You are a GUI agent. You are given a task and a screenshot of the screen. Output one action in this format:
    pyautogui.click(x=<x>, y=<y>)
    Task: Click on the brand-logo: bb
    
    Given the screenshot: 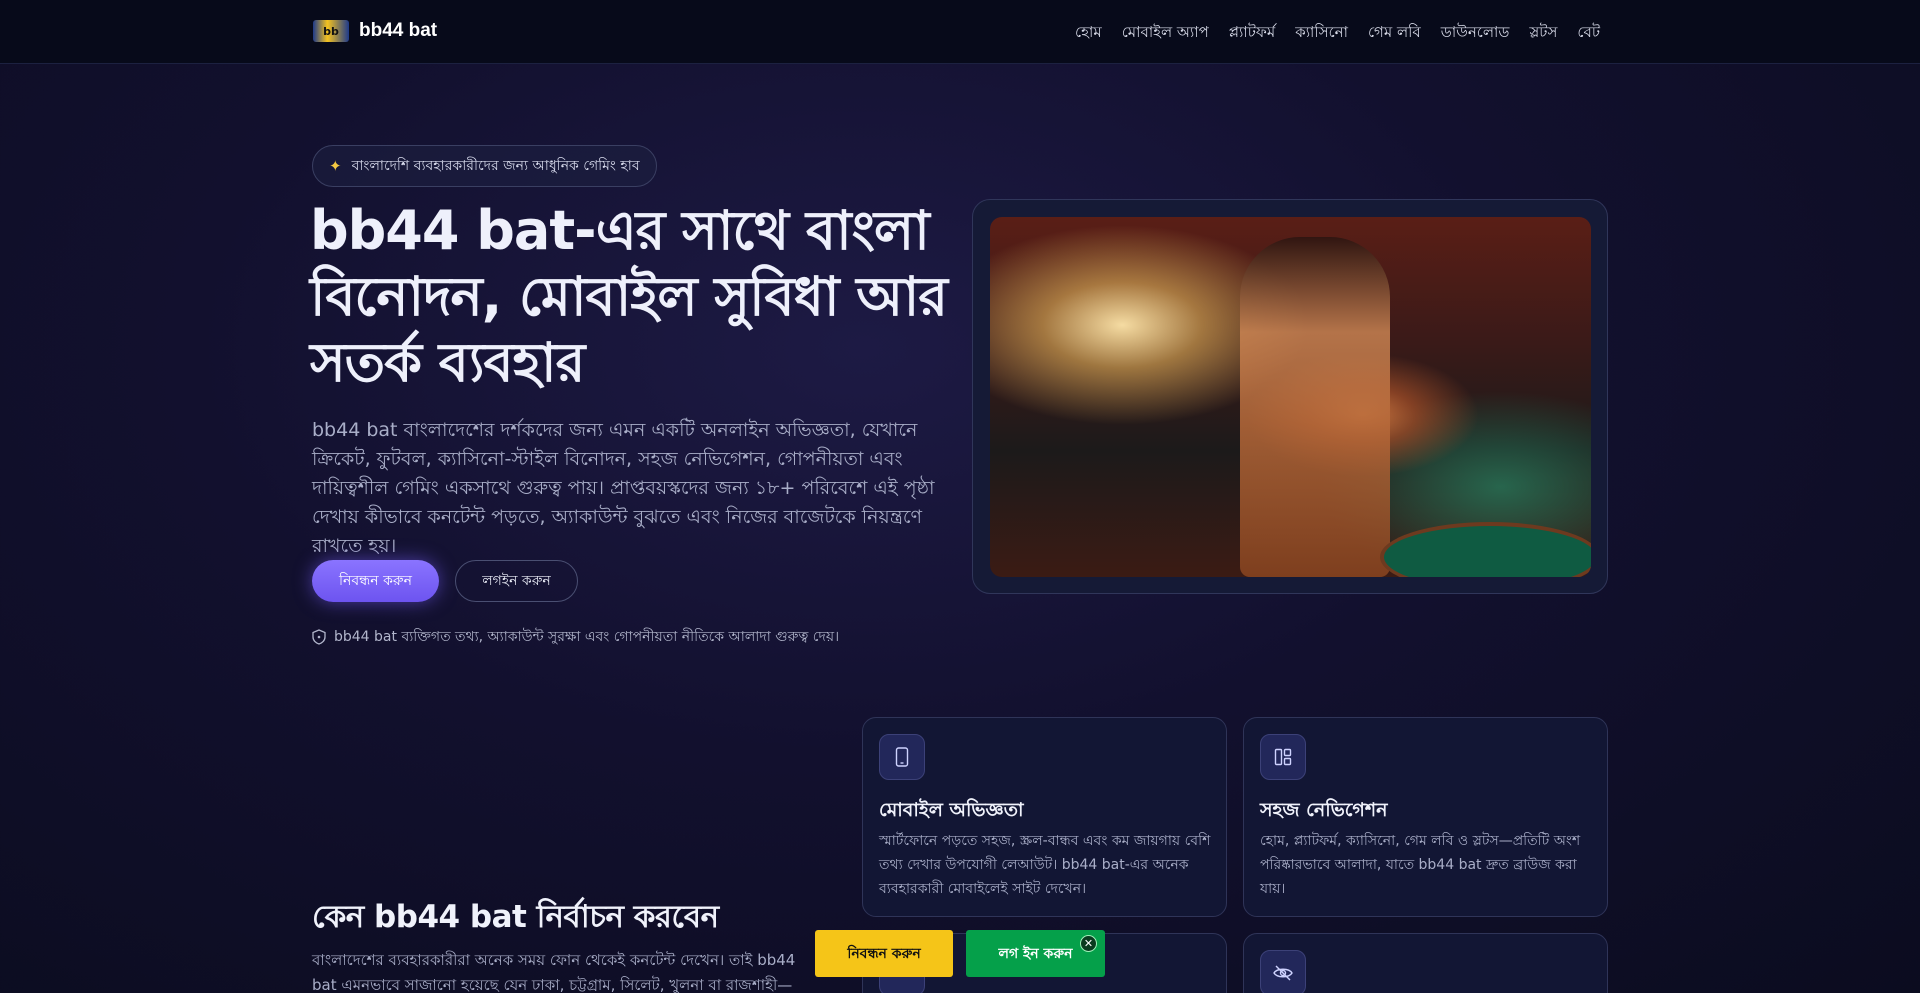 What is the action you would take?
    pyautogui.click(x=331, y=31)
    